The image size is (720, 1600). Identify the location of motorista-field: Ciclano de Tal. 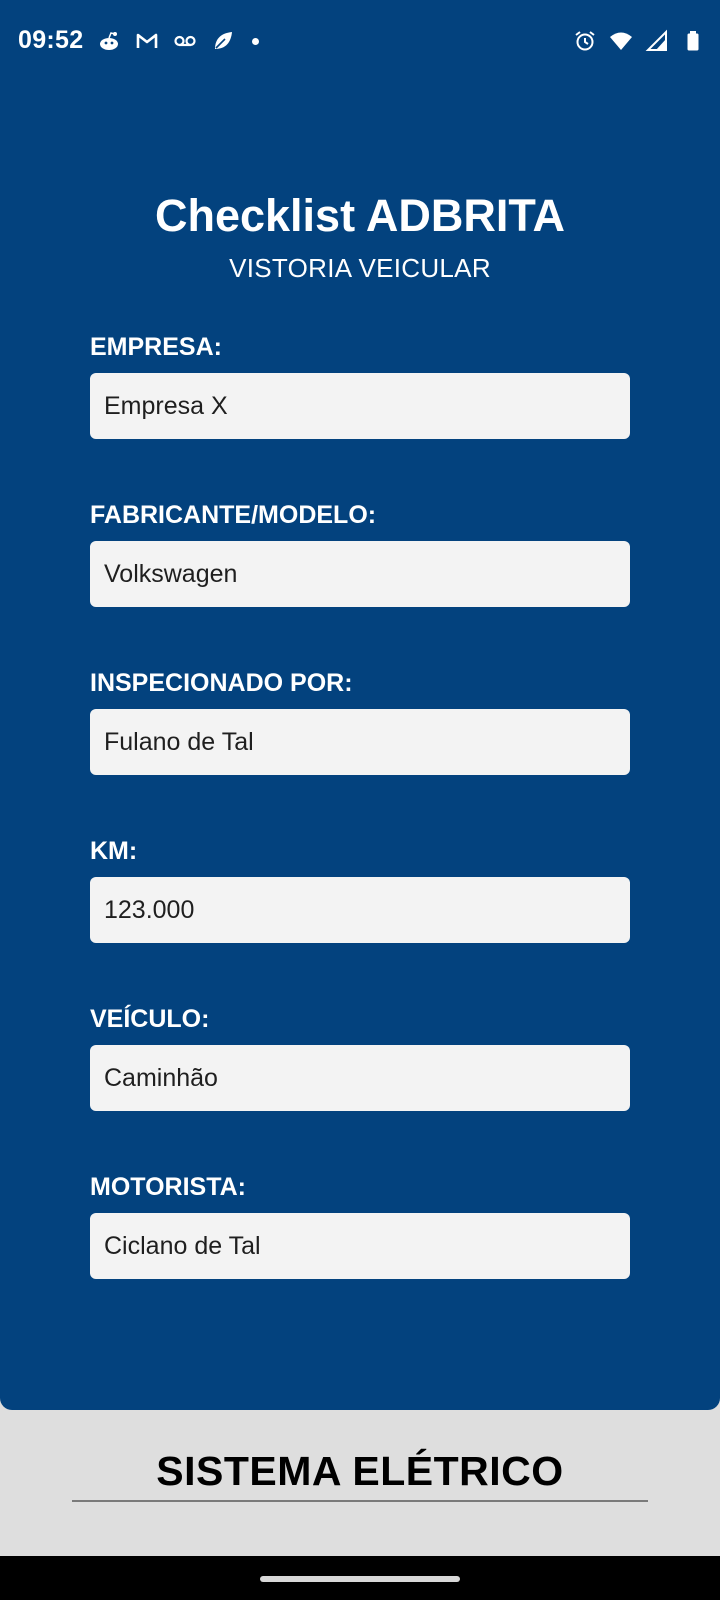
(360, 1246).